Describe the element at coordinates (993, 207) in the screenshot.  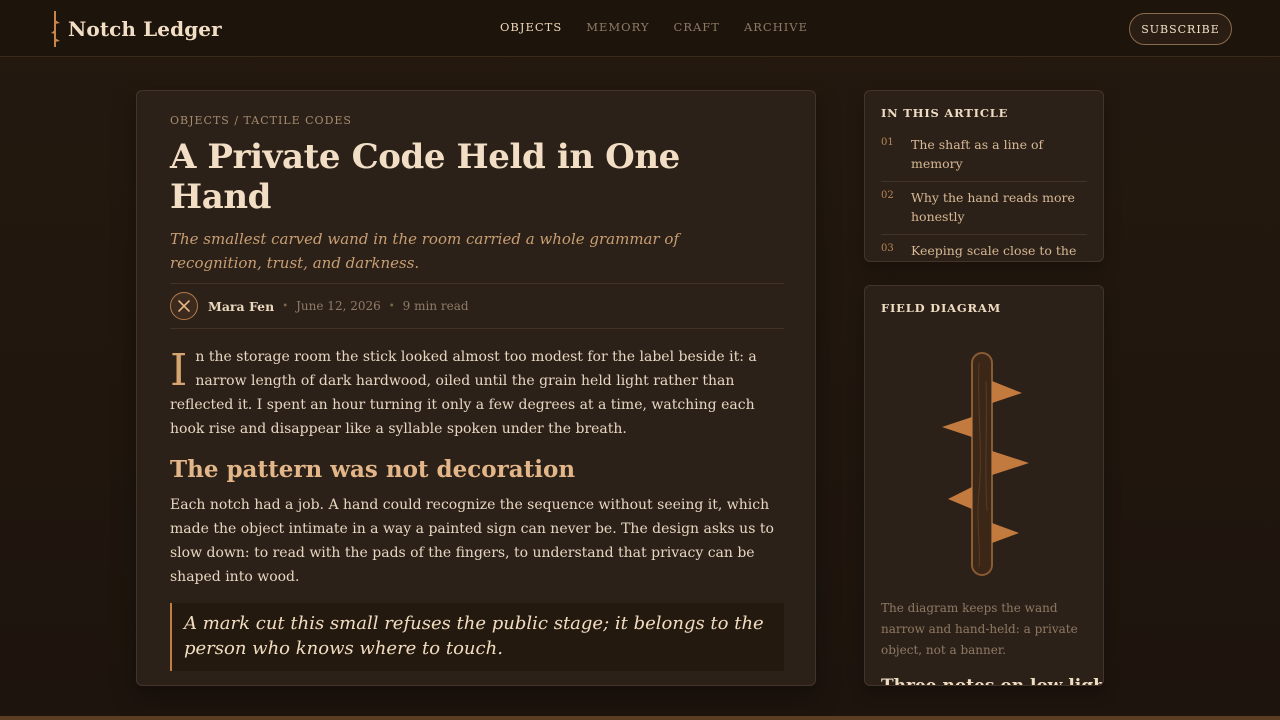
I see `toc-label: Why the hand reads more honestly` at that location.